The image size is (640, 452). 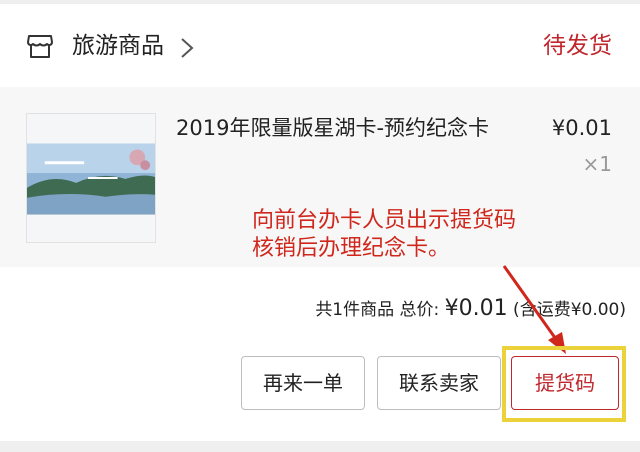 What do you see at coordinates (187, 48) in the screenshot?
I see `chevron-right-icon` at bounding box center [187, 48].